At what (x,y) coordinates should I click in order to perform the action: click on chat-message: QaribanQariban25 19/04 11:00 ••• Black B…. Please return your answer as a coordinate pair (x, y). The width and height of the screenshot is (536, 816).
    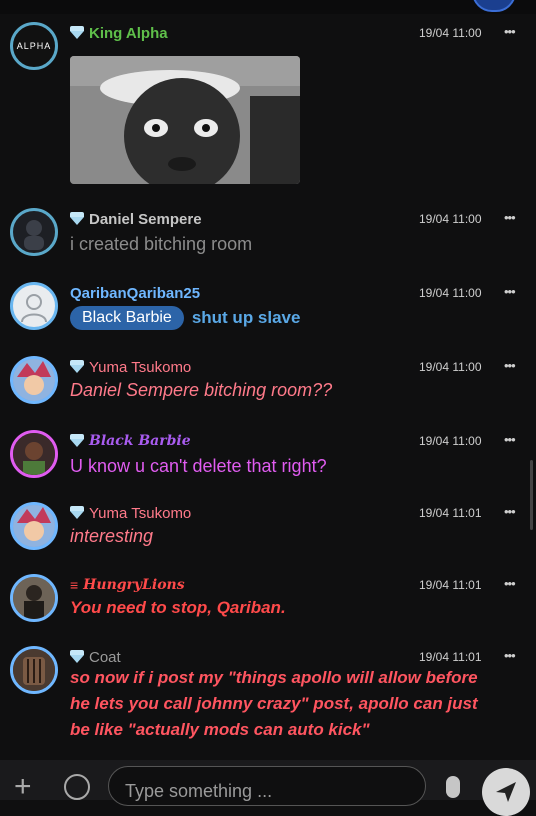
    Looking at the image, I should click on (260, 312).